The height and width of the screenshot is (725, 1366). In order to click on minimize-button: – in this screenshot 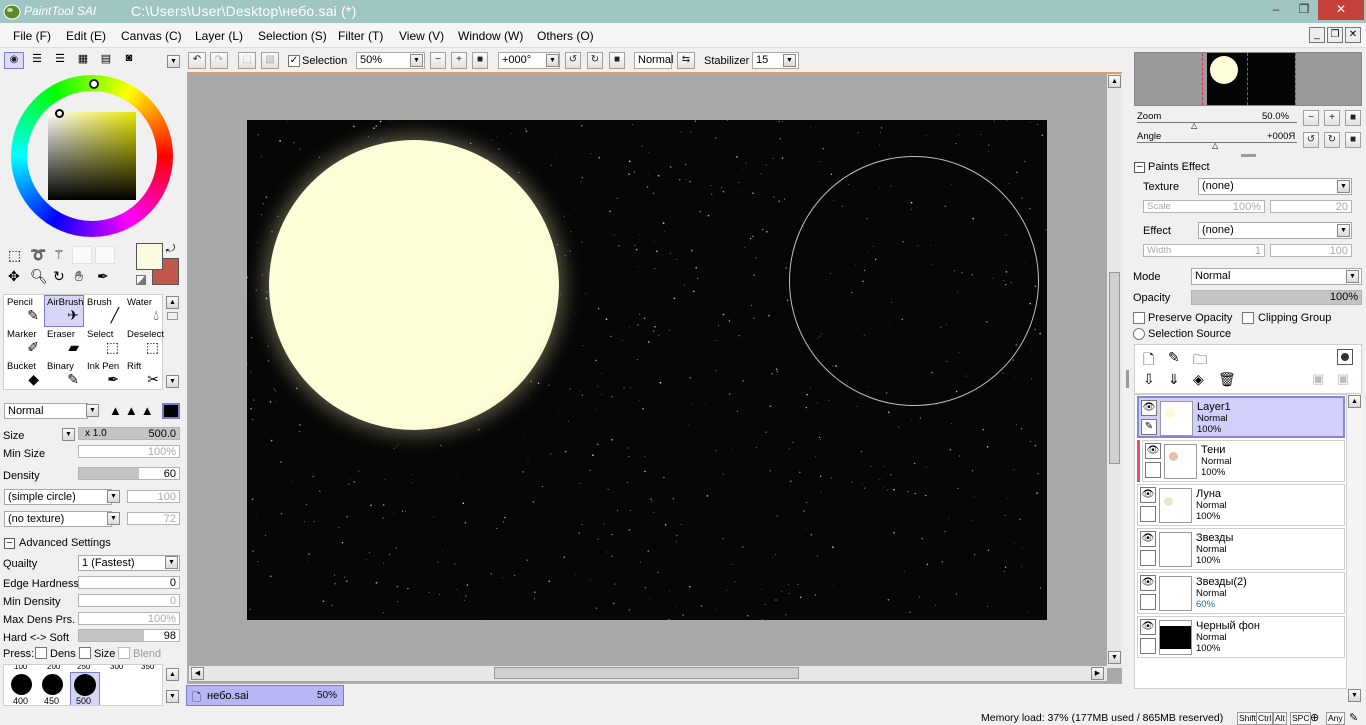, I will do `click(1276, 10)`.